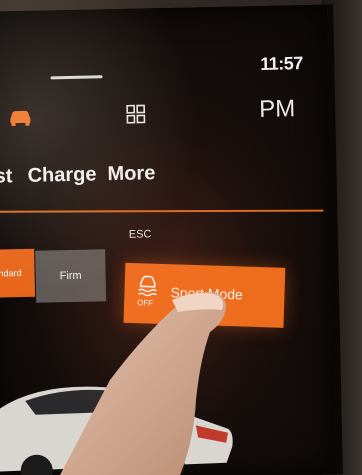 The width and height of the screenshot is (362, 475). I want to click on sport-mode-label: Sport Mode, so click(207, 293).